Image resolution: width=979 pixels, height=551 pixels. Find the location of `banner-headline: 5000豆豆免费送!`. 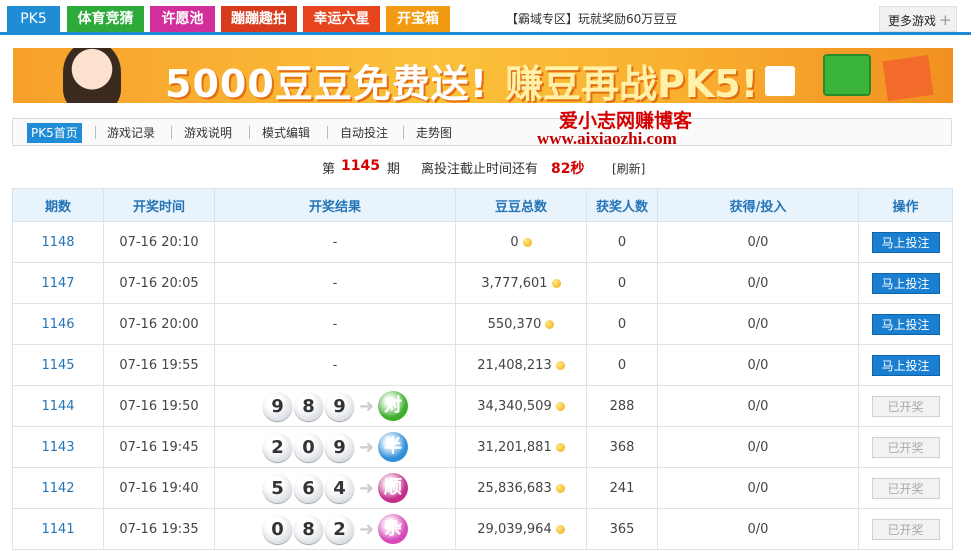

banner-headline: 5000豆豆免费送! is located at coordinates (327, 82).